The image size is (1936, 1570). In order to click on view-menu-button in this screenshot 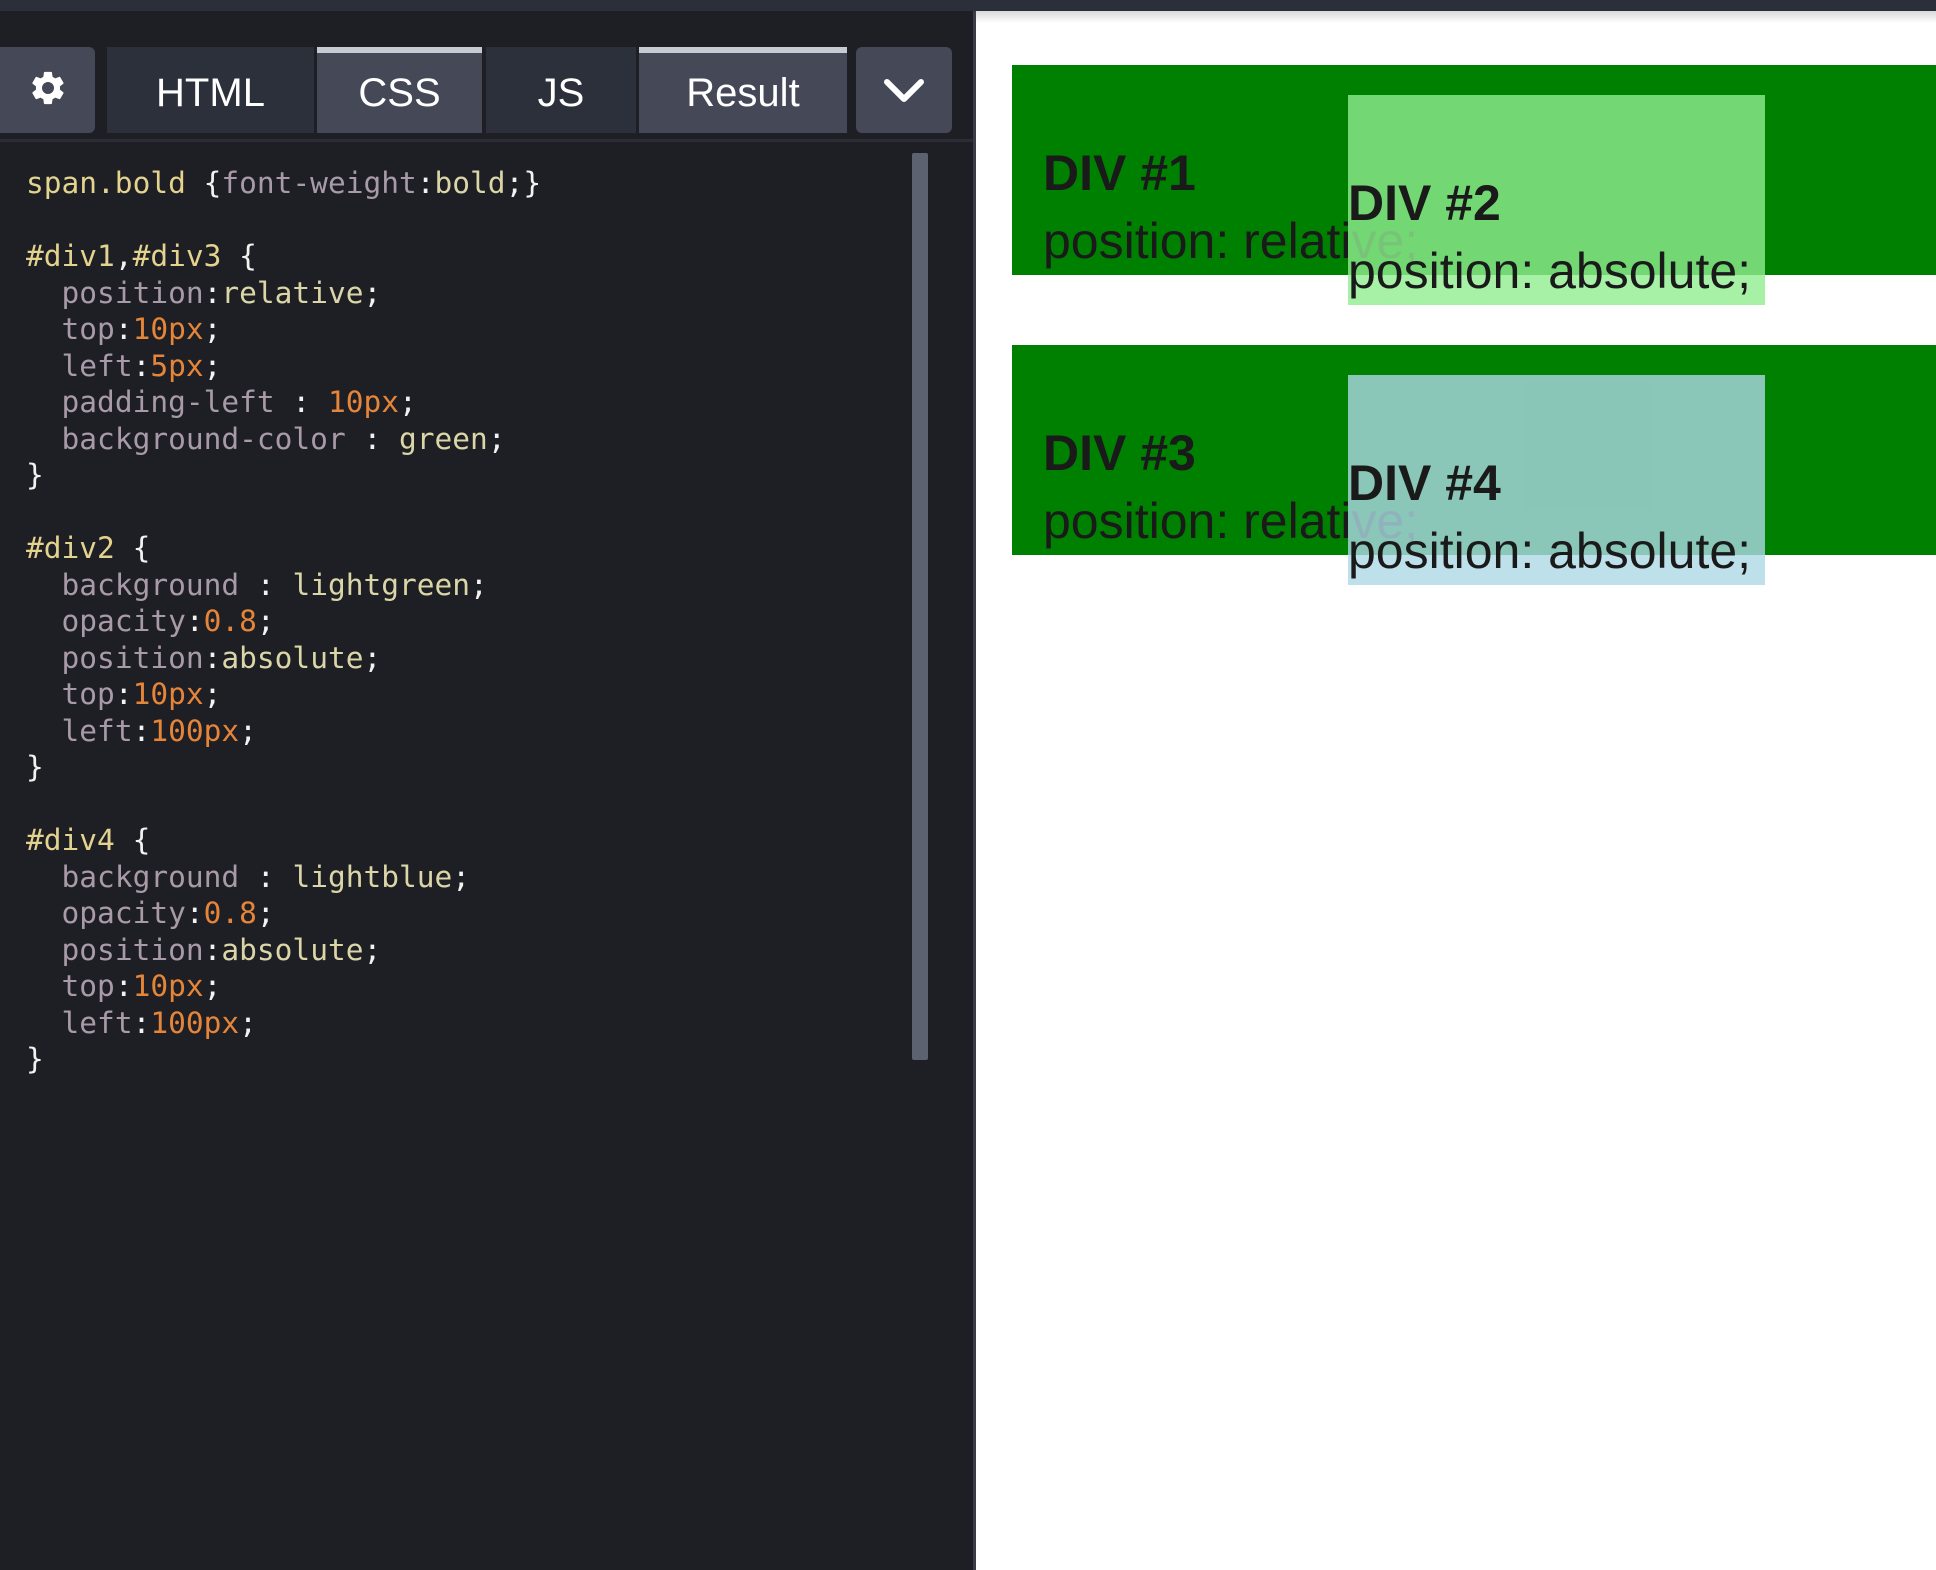, I will do `click(904, 90)`.